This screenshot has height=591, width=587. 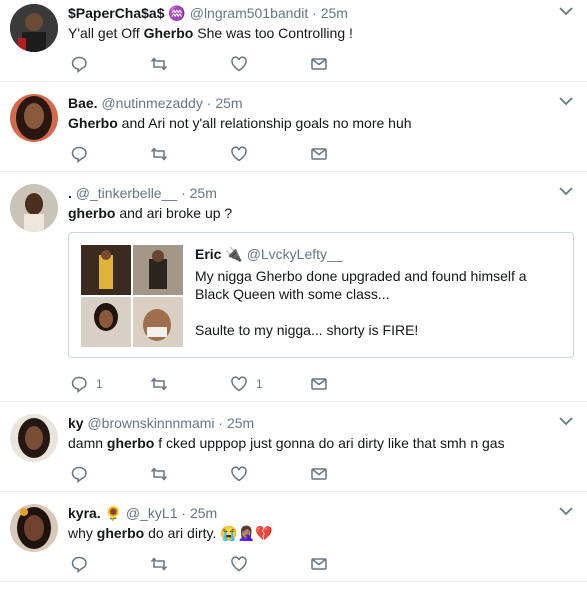 What do you see at coordinates (295, 254) in the screenshot?
I see `quoted-username: @LvckyLefty__` at bounding box center [295, 254].